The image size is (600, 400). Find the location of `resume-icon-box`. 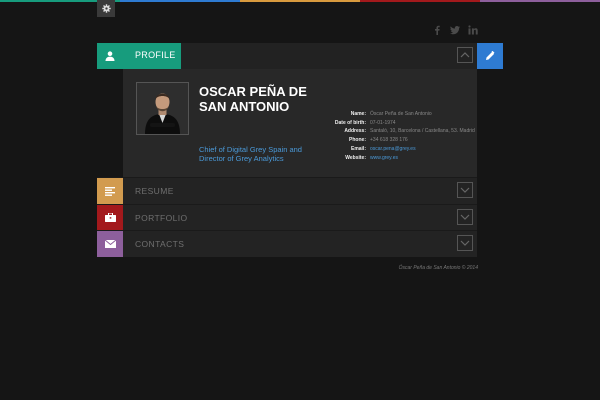

resume-icon-box is located at coordinates (110, 191).